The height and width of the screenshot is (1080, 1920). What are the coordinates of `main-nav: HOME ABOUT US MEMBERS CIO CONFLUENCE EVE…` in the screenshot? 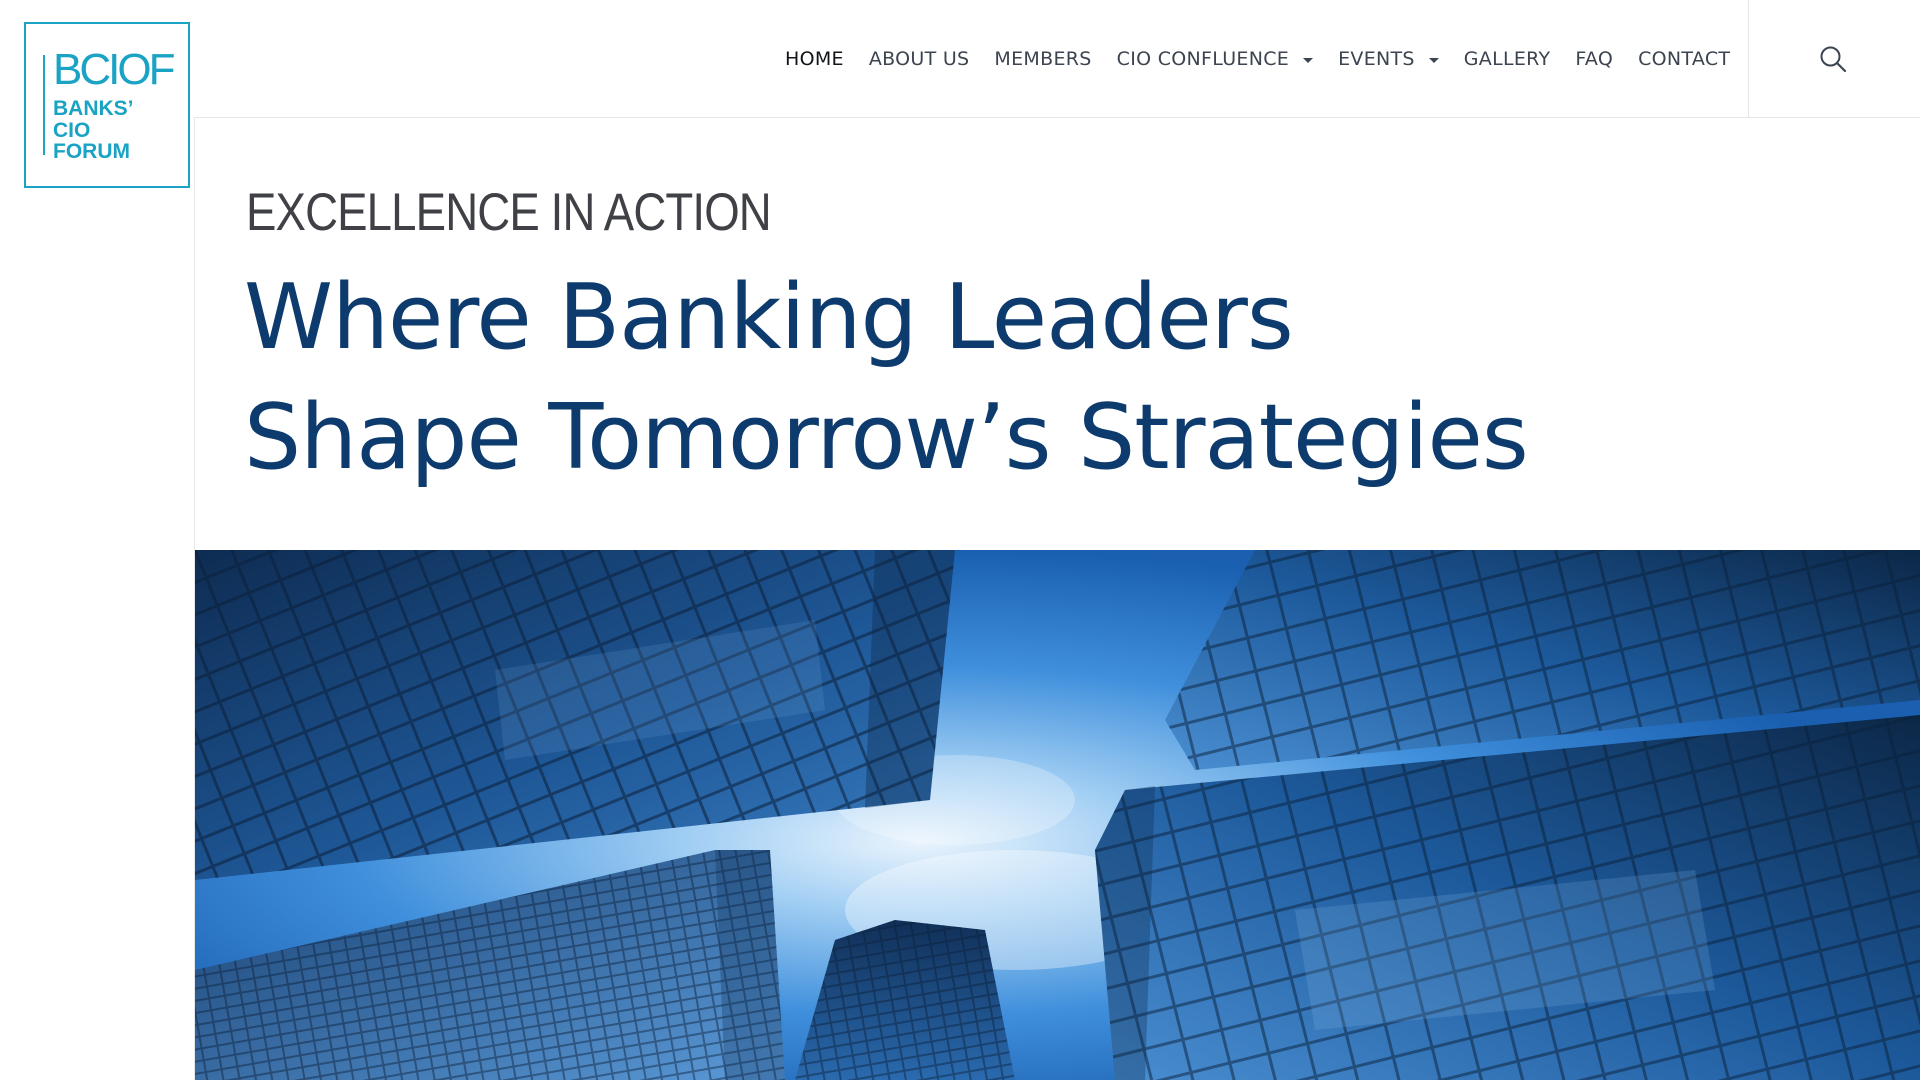 It's located at (1270, 59).